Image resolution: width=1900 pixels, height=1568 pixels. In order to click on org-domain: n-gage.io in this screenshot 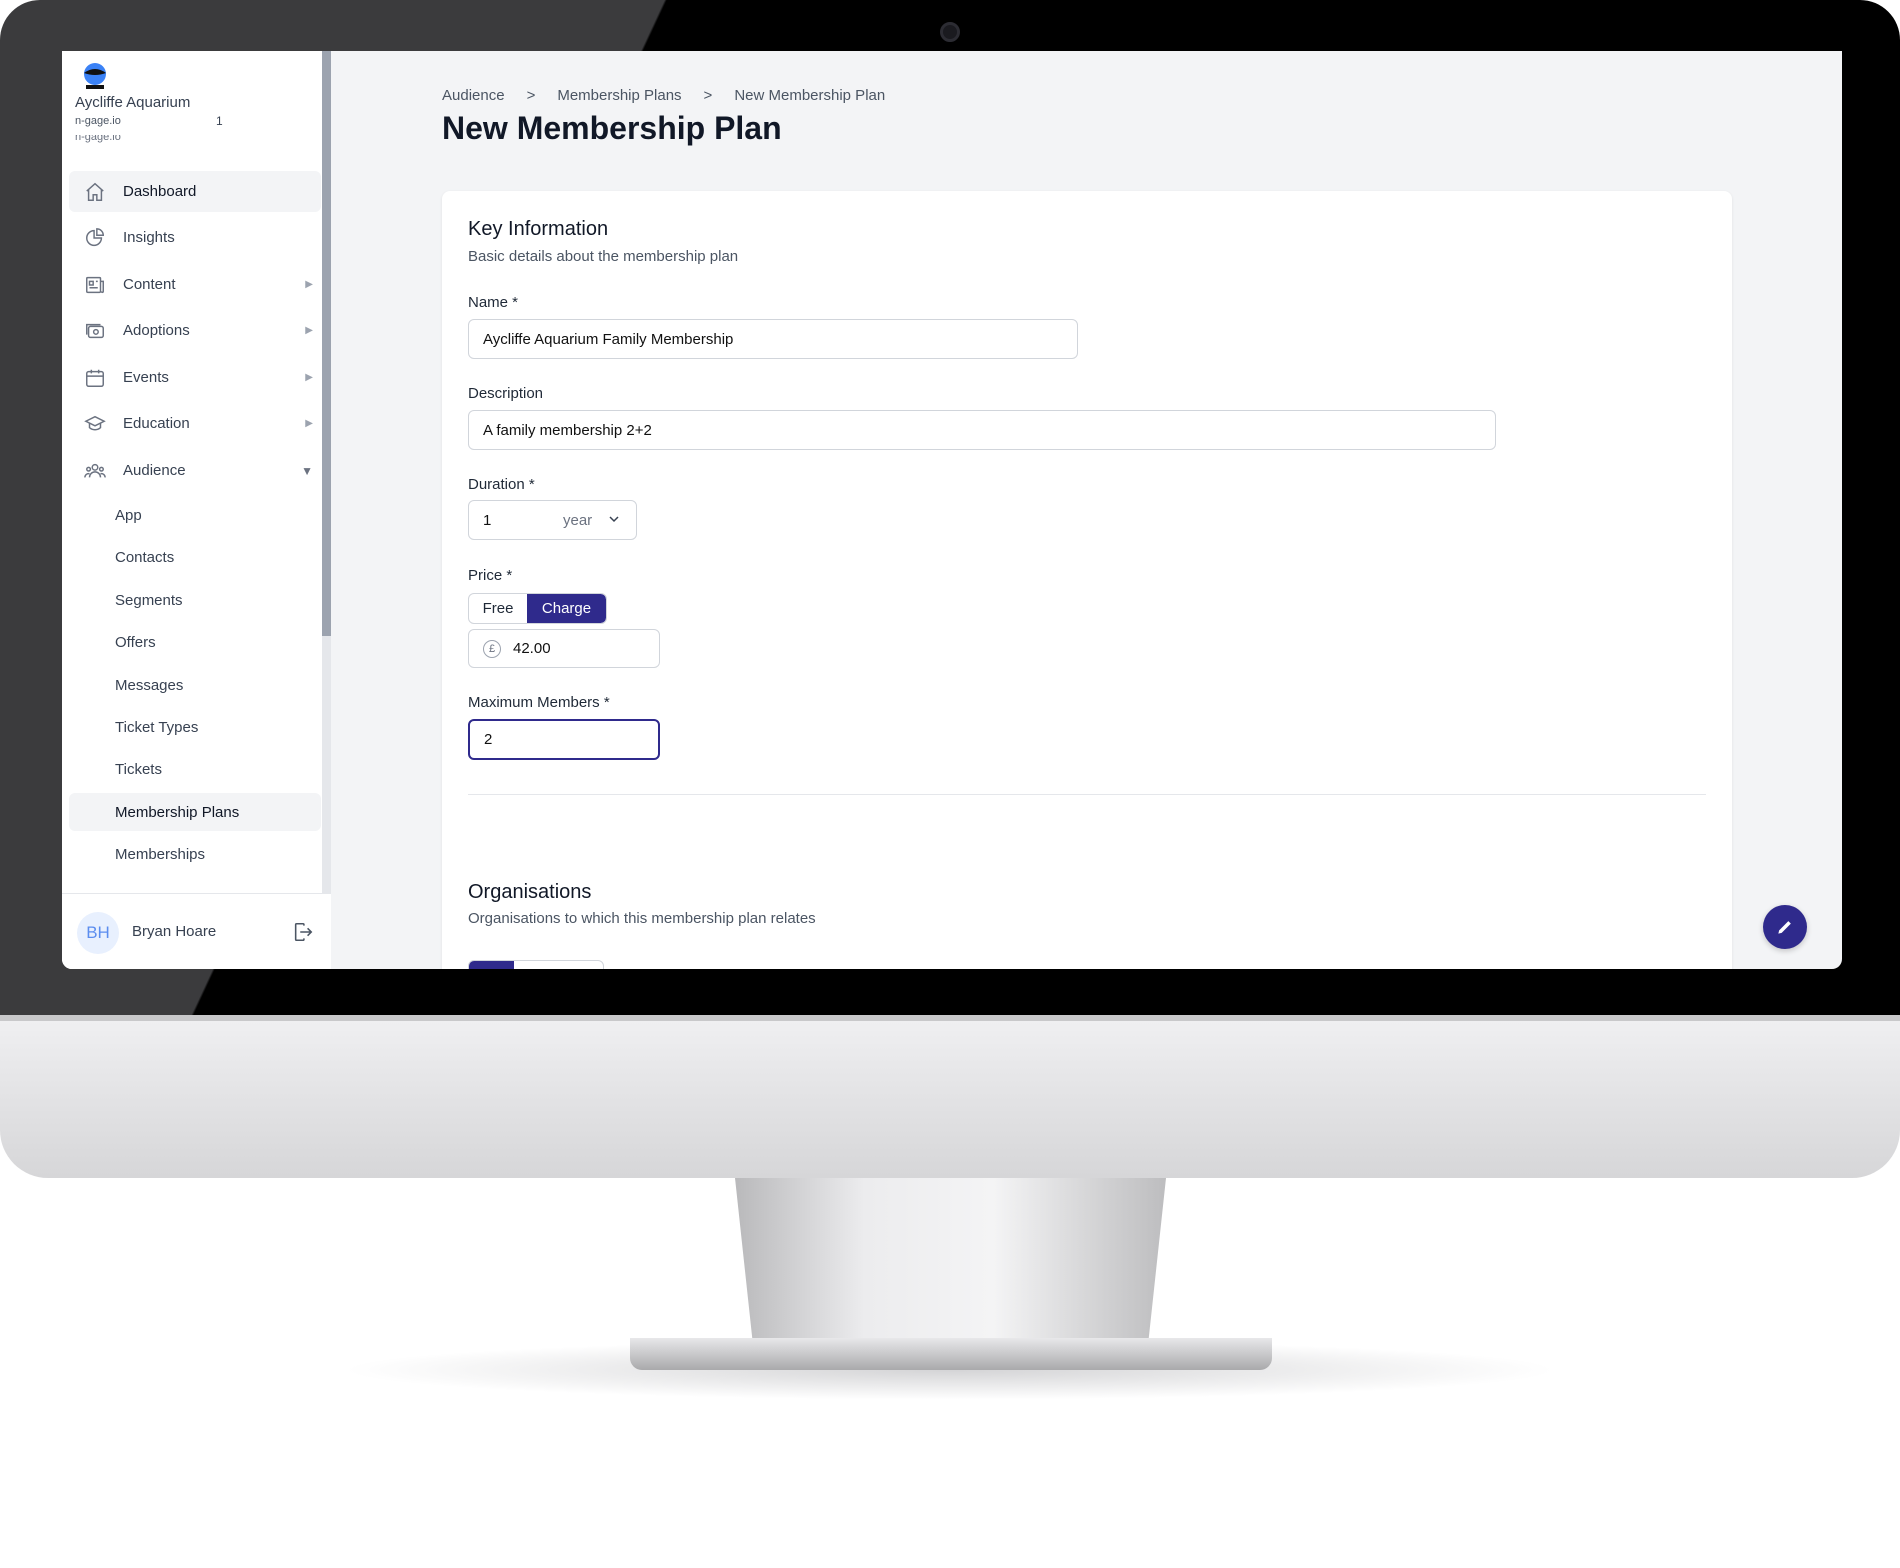, I will do `click(98, 121)`.